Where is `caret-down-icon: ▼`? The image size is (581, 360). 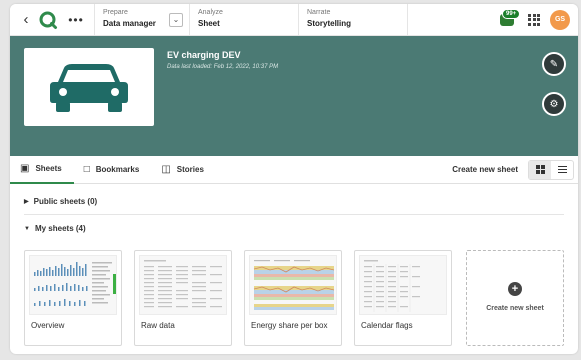
caret-down-icon: ▼ is located at coordinates (27, 228).